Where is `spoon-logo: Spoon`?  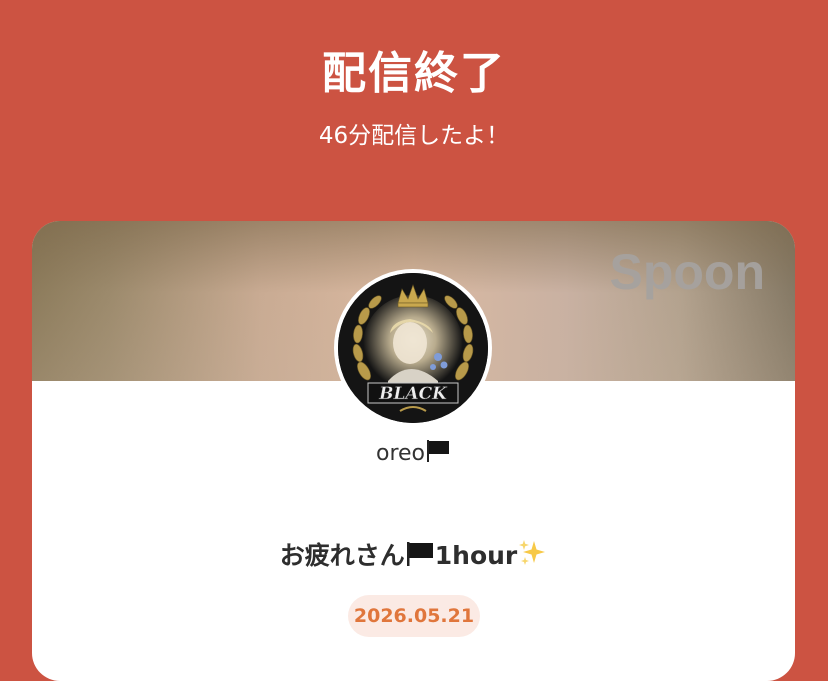 spoon-logo: Spoon is located at coordinates (687, 272).